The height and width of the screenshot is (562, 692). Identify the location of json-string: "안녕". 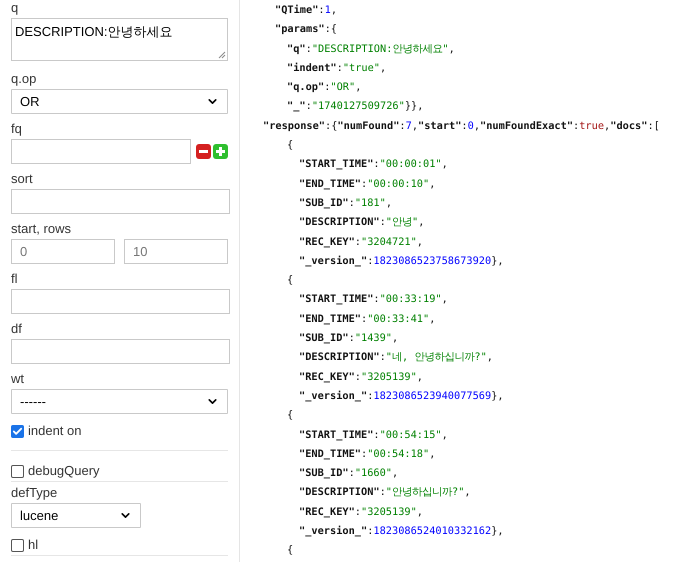
(402, 222).